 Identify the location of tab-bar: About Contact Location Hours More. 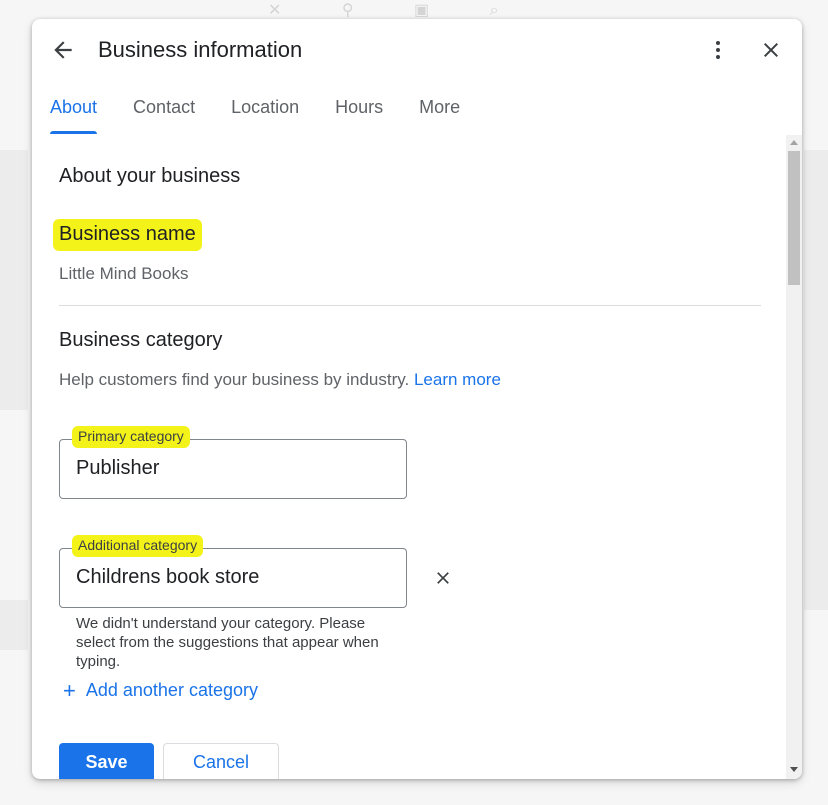
(273, 115).